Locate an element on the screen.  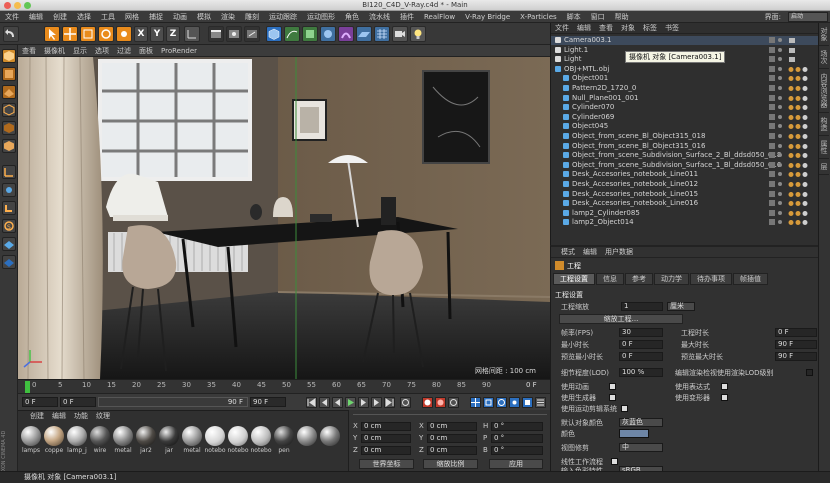
cube-icon is located at coordinates (274, 34).